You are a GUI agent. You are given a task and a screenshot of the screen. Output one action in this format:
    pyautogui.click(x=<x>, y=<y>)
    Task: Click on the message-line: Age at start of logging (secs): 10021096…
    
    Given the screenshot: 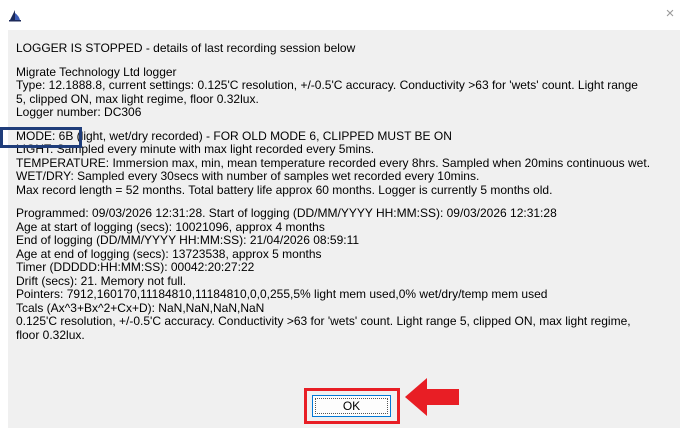 What is the action you would take?
    pyautogui.click(x=170, y=226)
    